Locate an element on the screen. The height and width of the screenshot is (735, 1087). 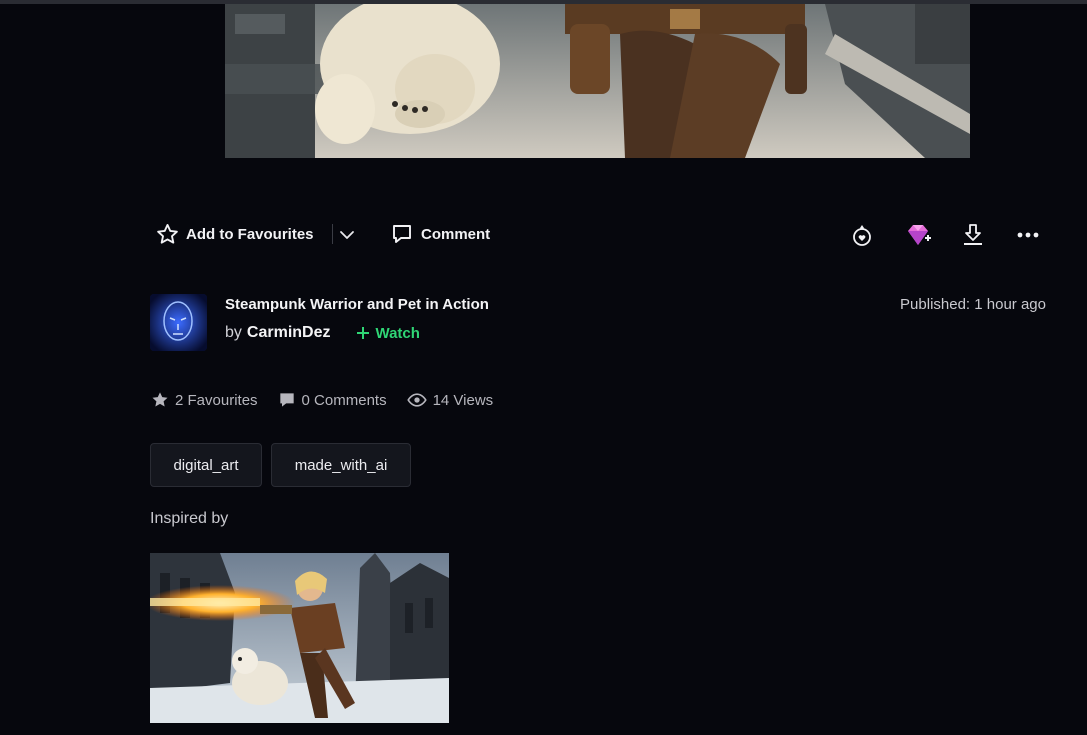
more-dots-icon is located at coordinates (1028, 235).